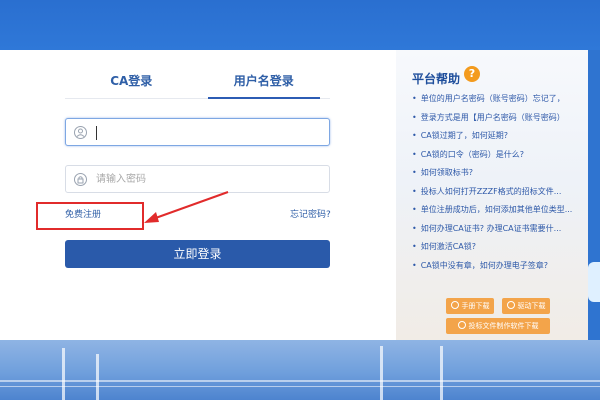 The width and height of the screenshot is (600, 400). I want to click on text-cursor, so click(96, 133).